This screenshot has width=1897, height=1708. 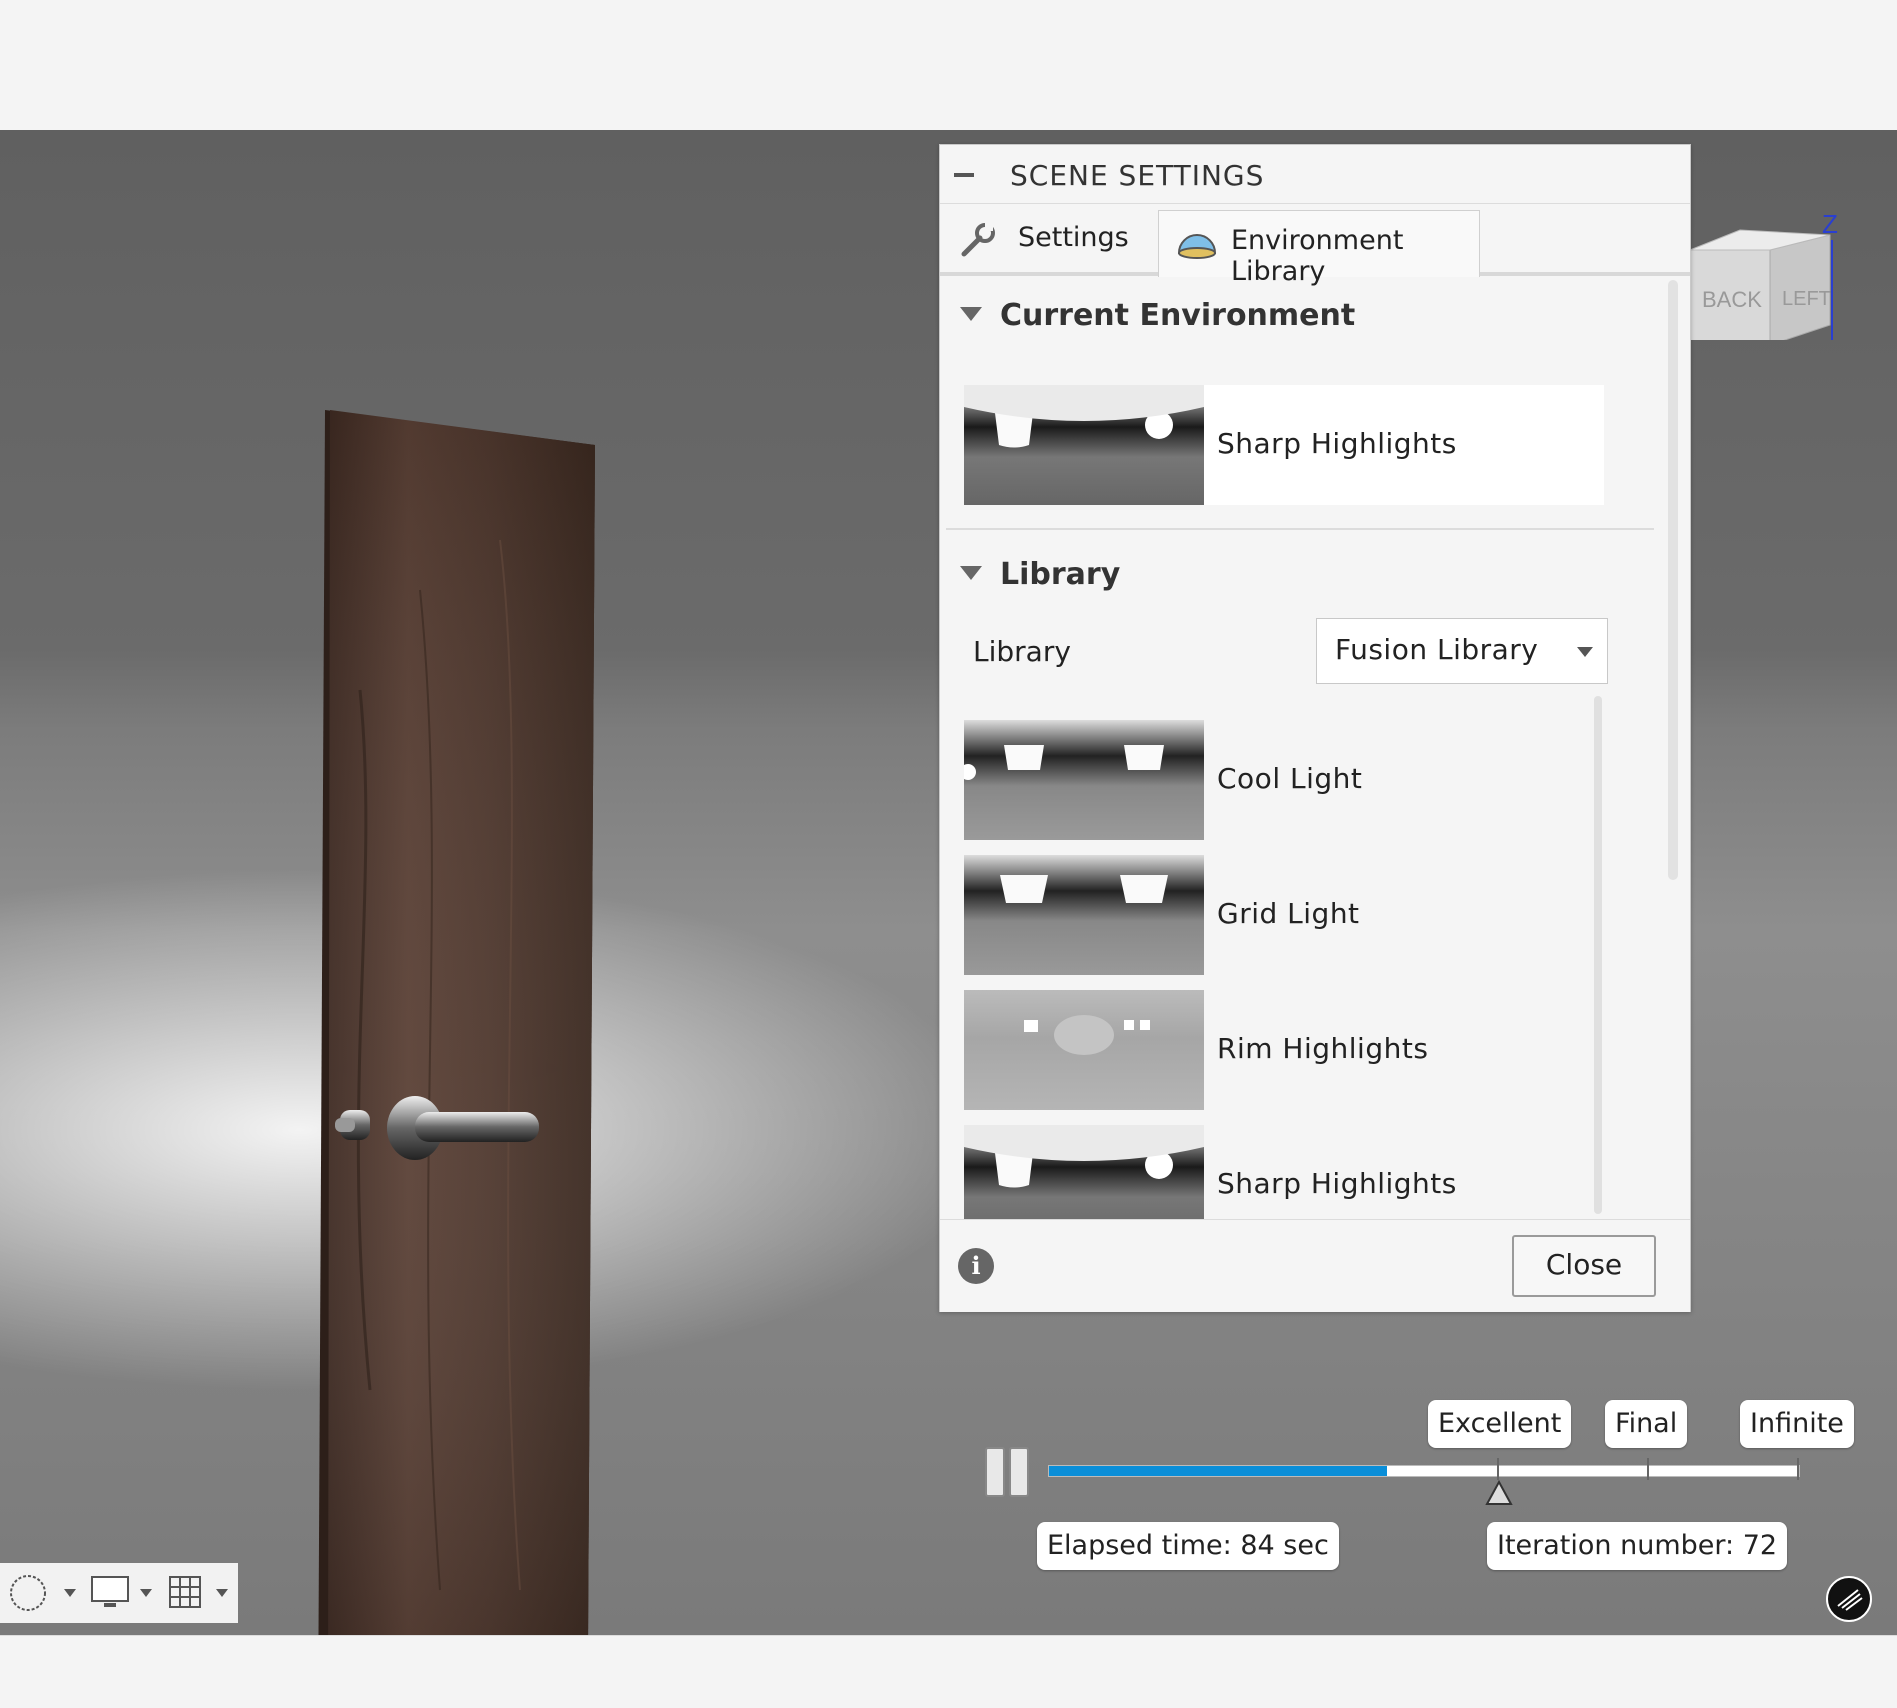 What do you see at coordinates (1188, 1546) in the screenshot?
I see `elapsed-time-label: Elapsed time: 84 sec` at bounding box center [1188, 1546].